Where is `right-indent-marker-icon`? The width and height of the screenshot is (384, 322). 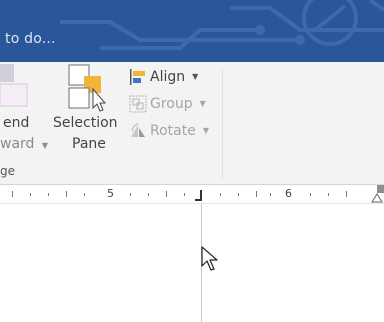 right-indent-marker-icon is located at coordinates (377, 194).